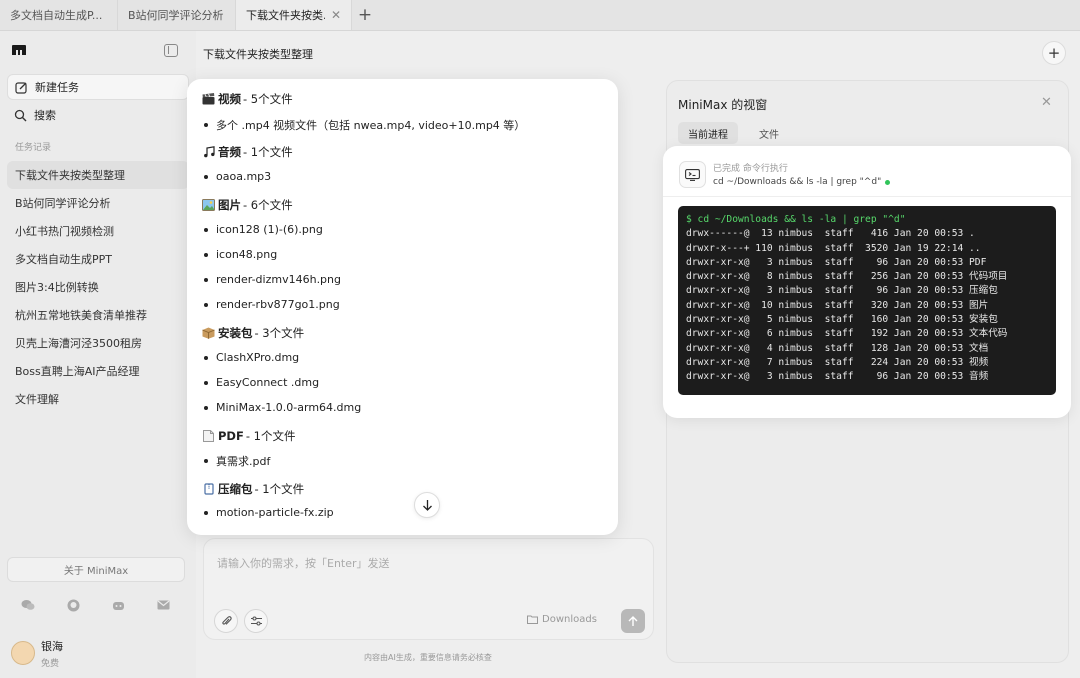 The width and height of the screenshot is (1080, 678). What do you see at coordinates (98, 115) in the screenshot?
I see `search-button: 搜索` at bounding box center [98, 115].